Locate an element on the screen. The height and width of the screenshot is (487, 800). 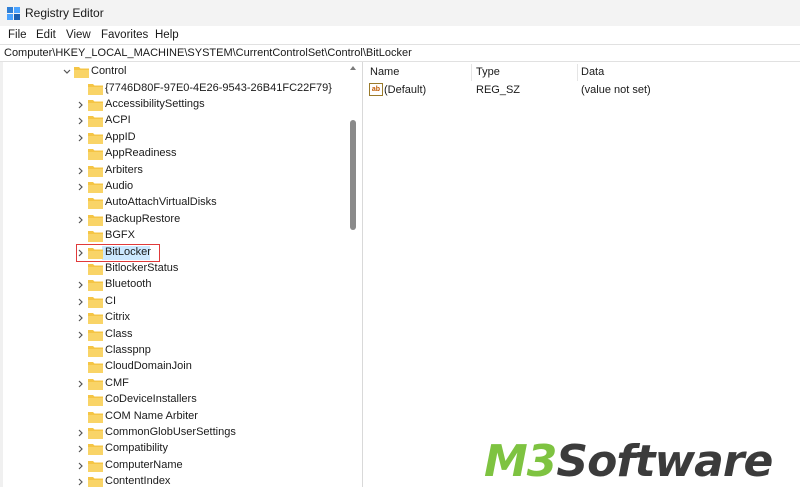
menu-view: View is located at coordinates (78, 35).